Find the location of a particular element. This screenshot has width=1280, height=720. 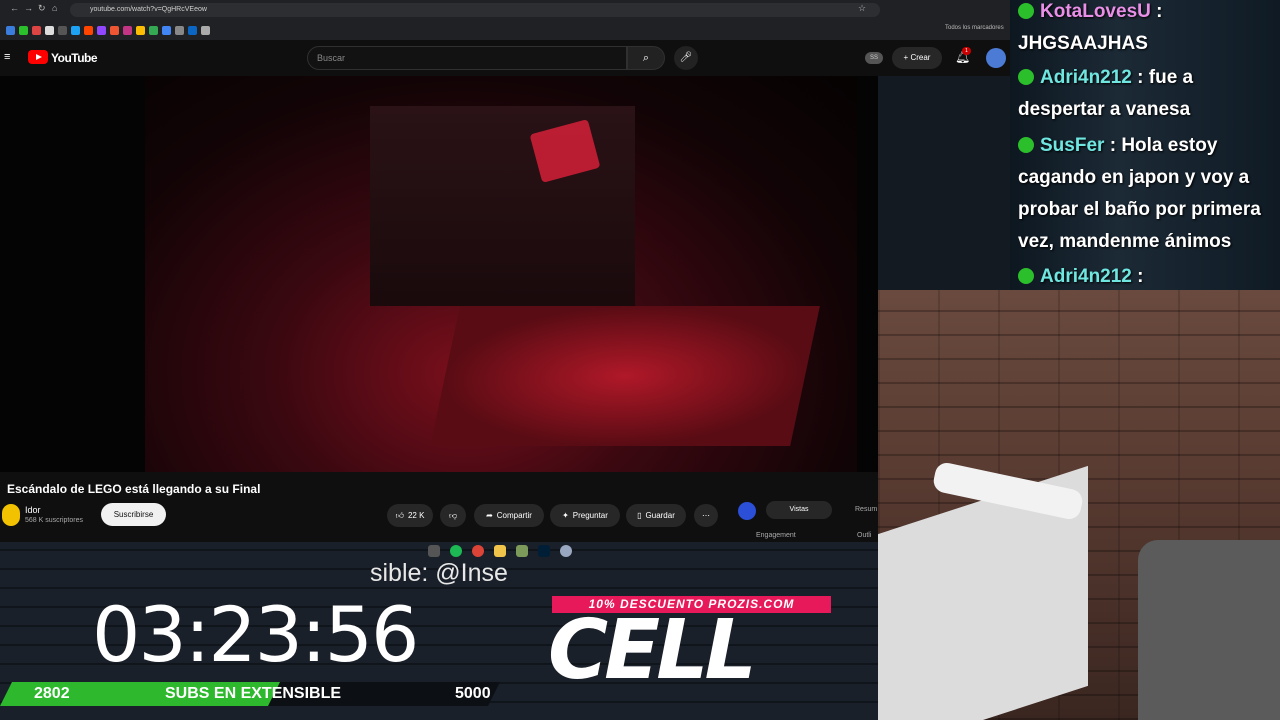

bookmark-star-icon: ☆ is located at coordinates (862, 8).